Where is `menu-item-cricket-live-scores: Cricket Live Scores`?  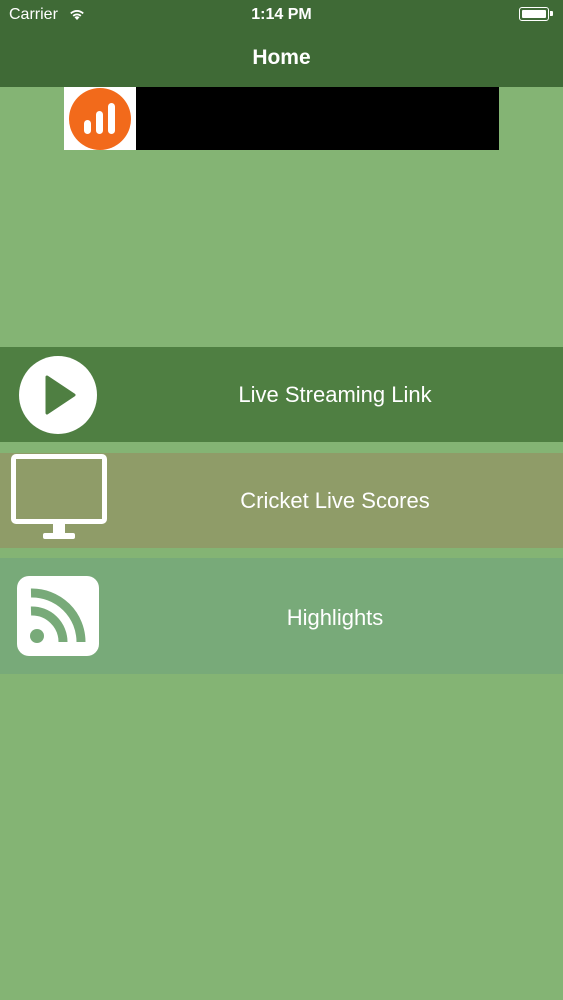 menu-item-cricket-live-scores: Cricket Live Scores is located at coordinates (281, 500).